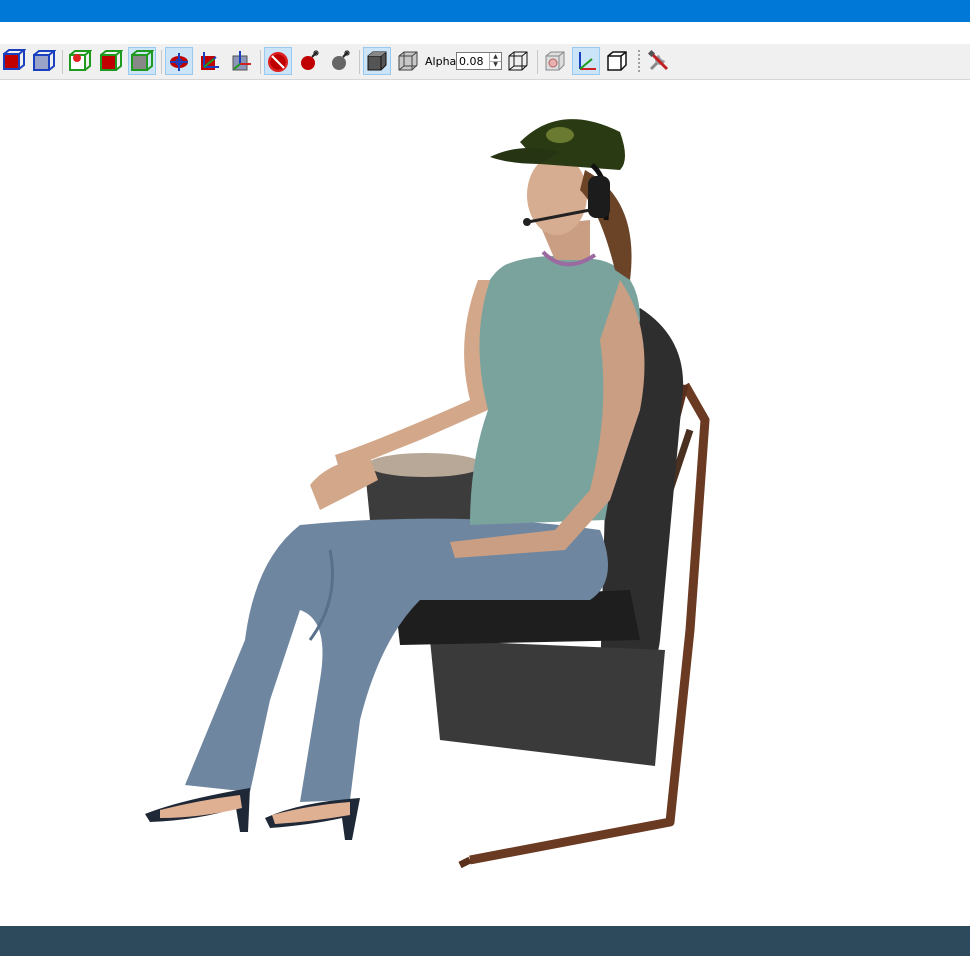  What do you see at coordinates (599, 197) in the screenshot?
I see `headset-earcup` at bounding box center [599, 197].